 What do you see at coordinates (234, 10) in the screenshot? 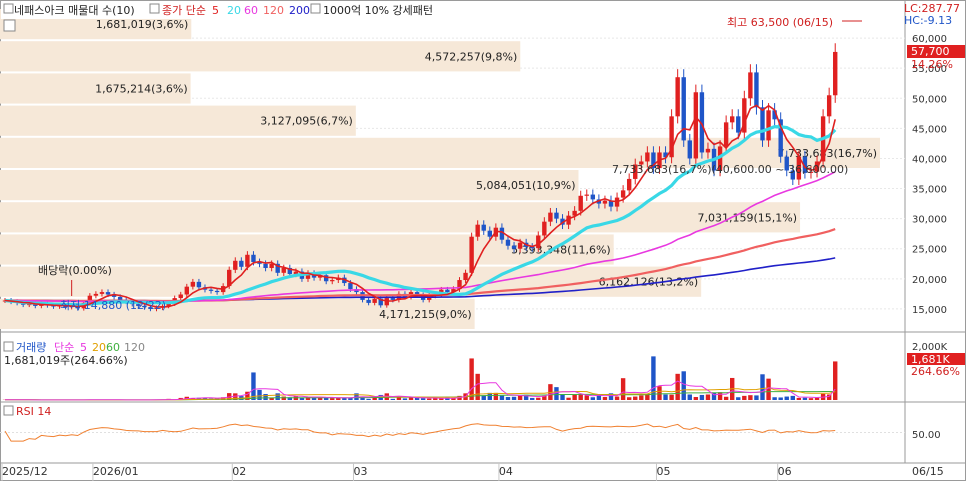
I see `ma-legend-period: 20` at bounding box center [234, 10].